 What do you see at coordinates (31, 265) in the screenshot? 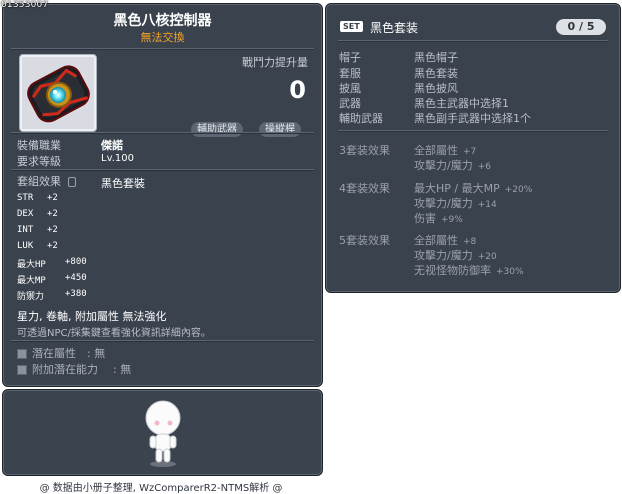
I see `stat-name: 最大HP` at bounding box center [31, 265].